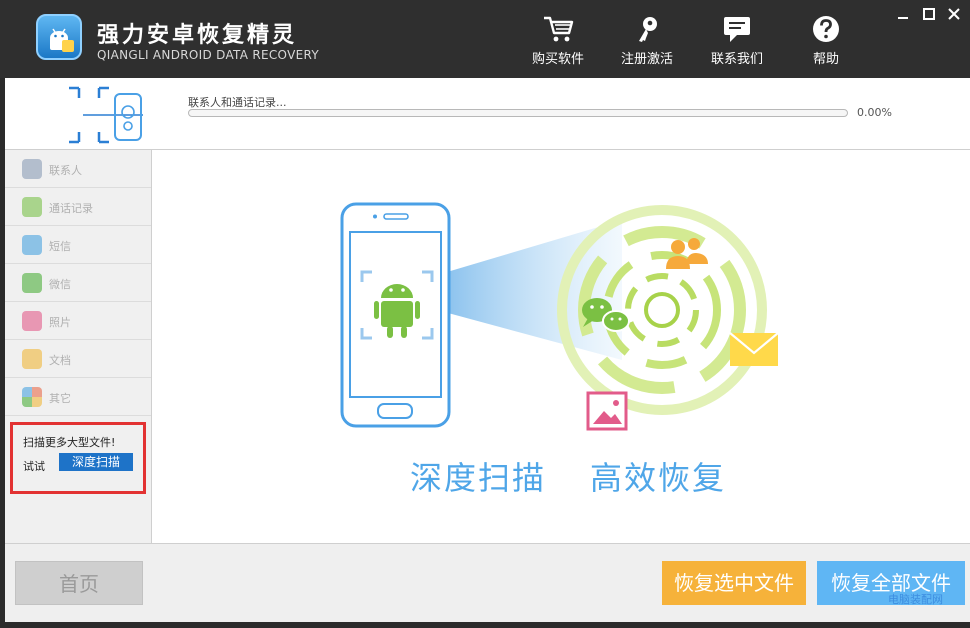  I want to click on sidebar-item-label: 照片, so click(60, 322).